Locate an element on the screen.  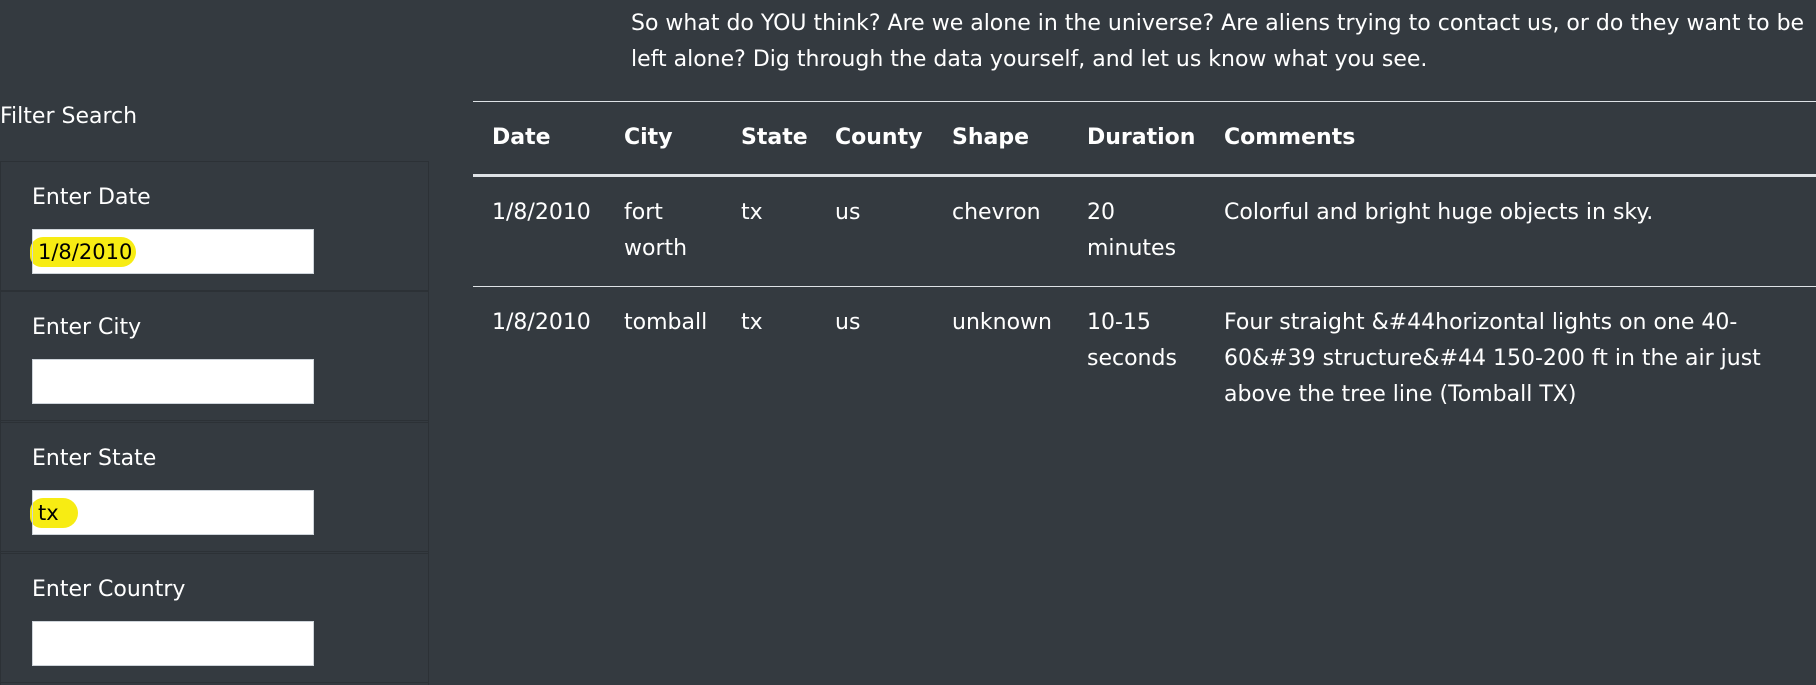
filter-search-title: Filter Search is located at coordinates (69, 116).